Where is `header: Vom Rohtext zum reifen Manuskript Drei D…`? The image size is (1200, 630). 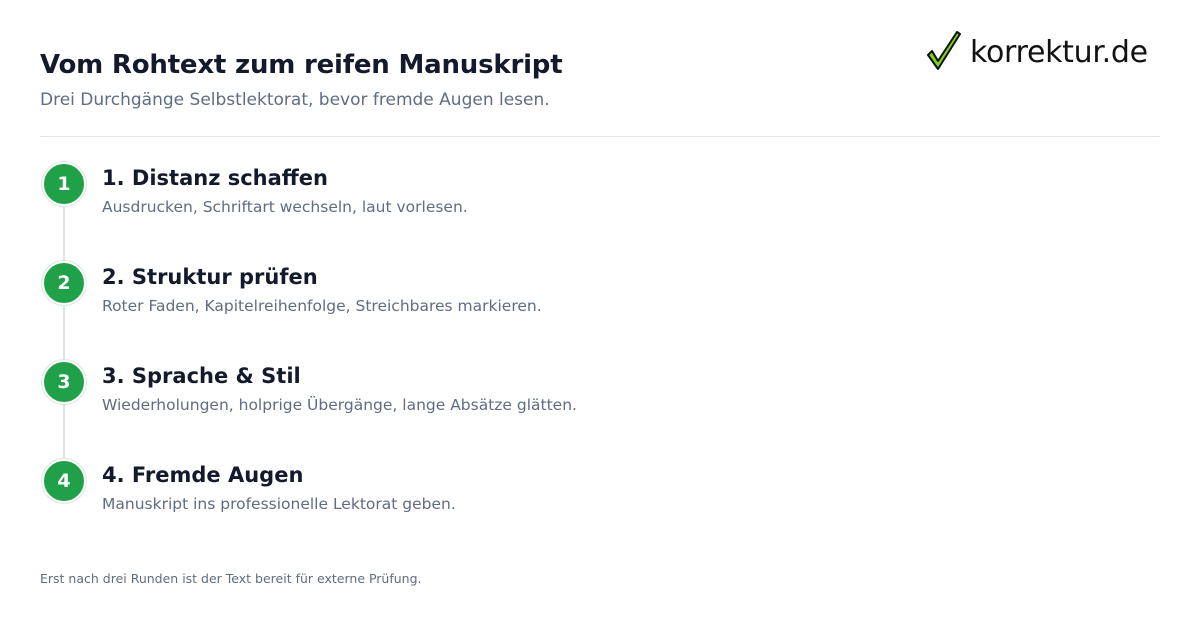
header: Vom Rohtext zum reifen Manuskript Drei D… is located at coordinates (301, 80).